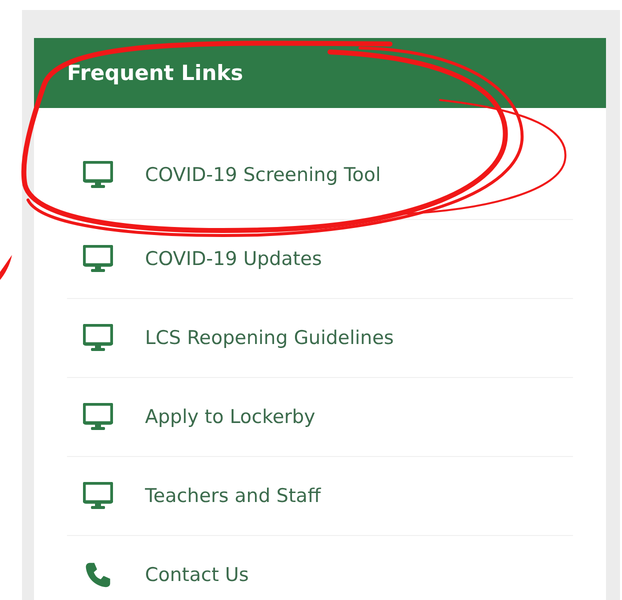 The width and height of the screenshot is (622, 600). Describe the element at coordinates (263, 175) in the screenshot. I see `quick-link: COVID-19 Screening Tool` at that location.